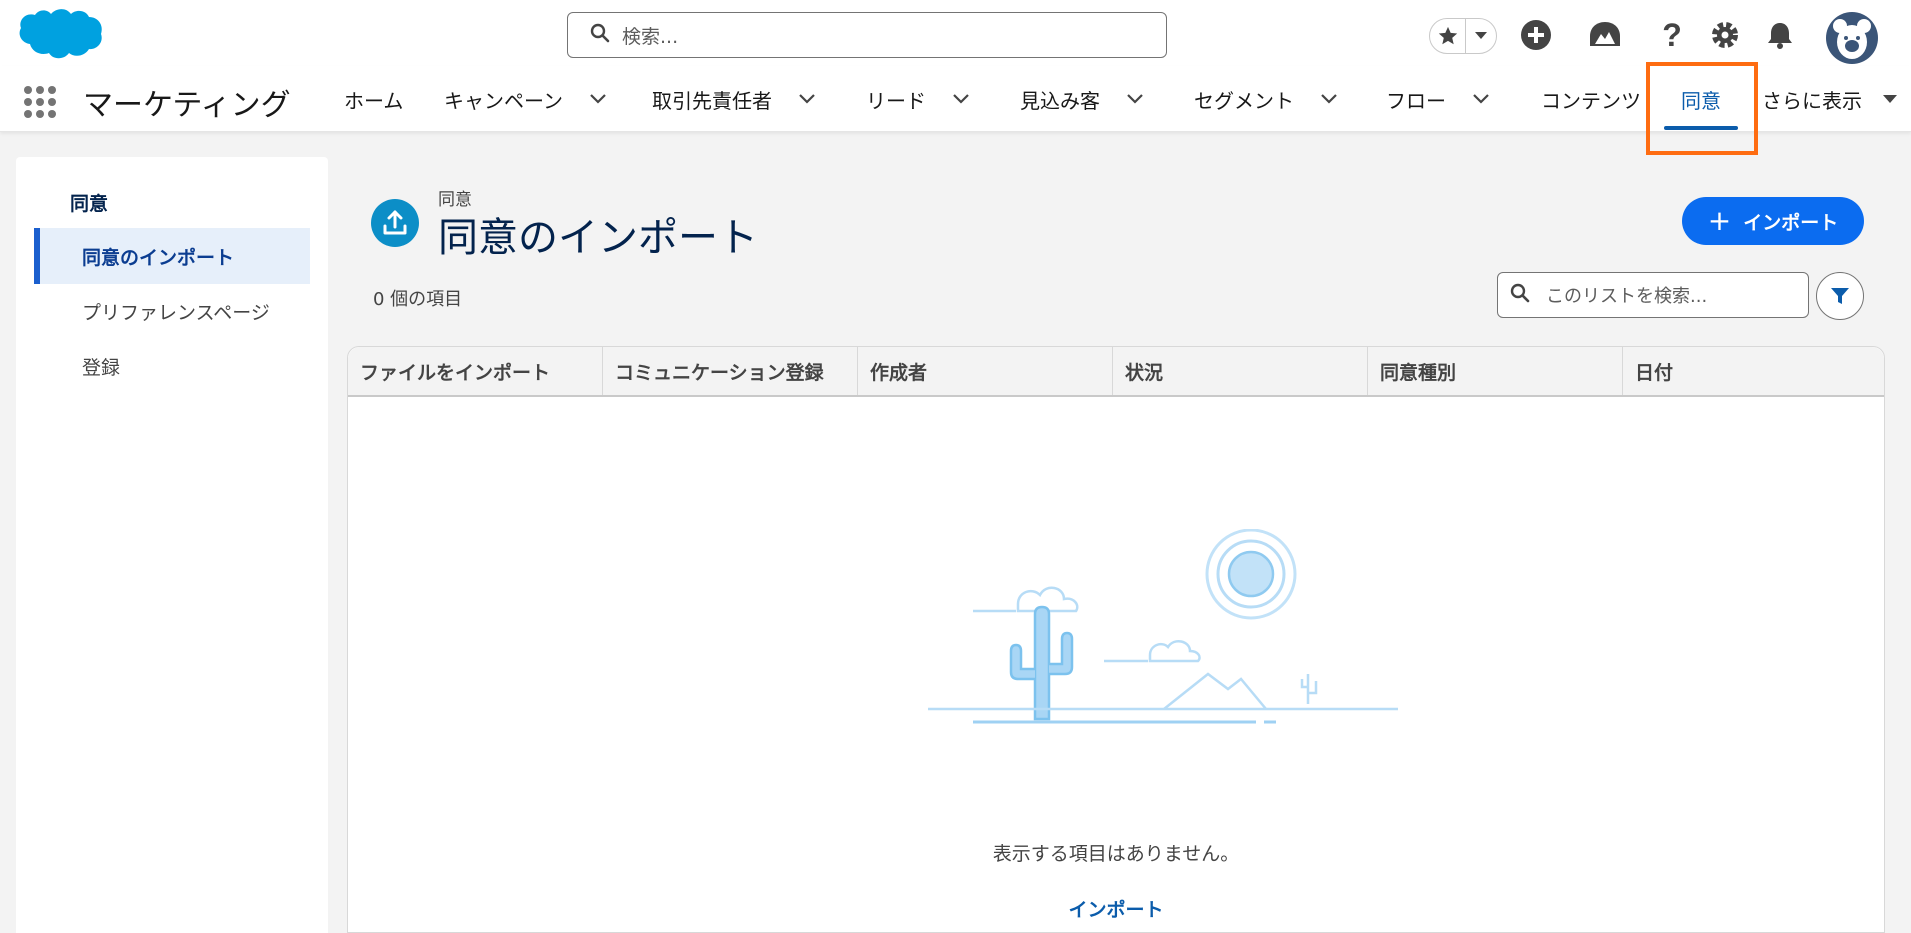 This screenshot has height=933, width=1911. Describe the element at coordinates (1116, 908) in the screenshot. I see `empty-state-import-link: インポート` at that location.